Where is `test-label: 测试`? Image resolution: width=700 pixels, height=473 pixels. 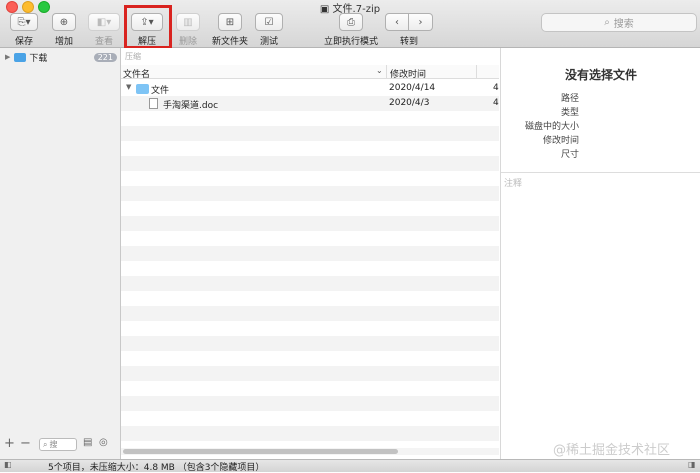
test-label: 测试 is located at coordinates (268, 42).